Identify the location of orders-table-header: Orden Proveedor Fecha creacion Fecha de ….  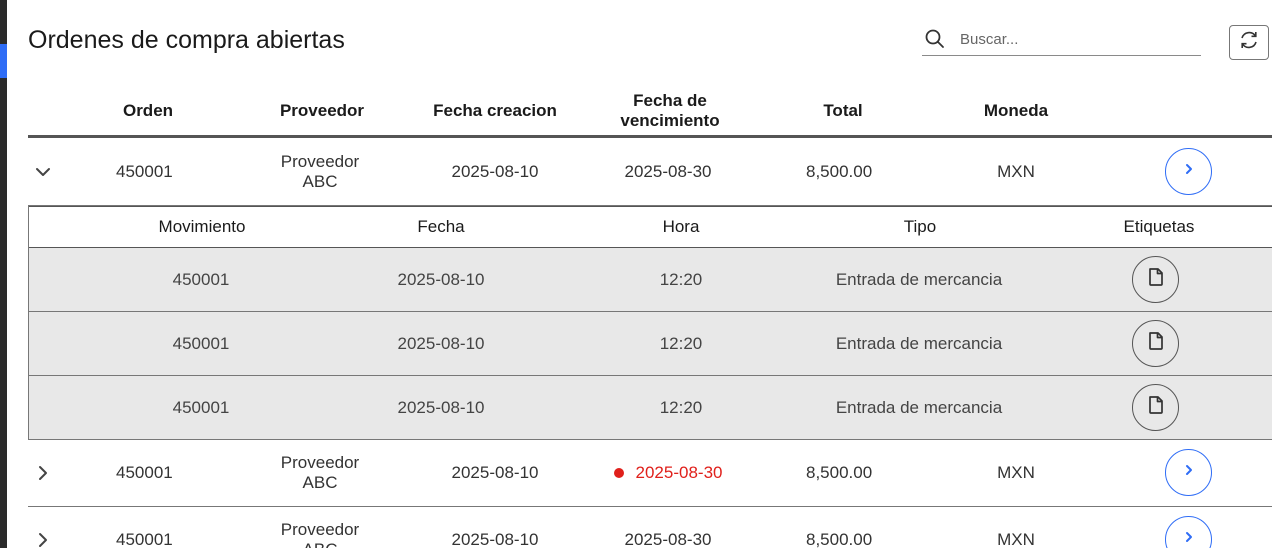
(650, 112).